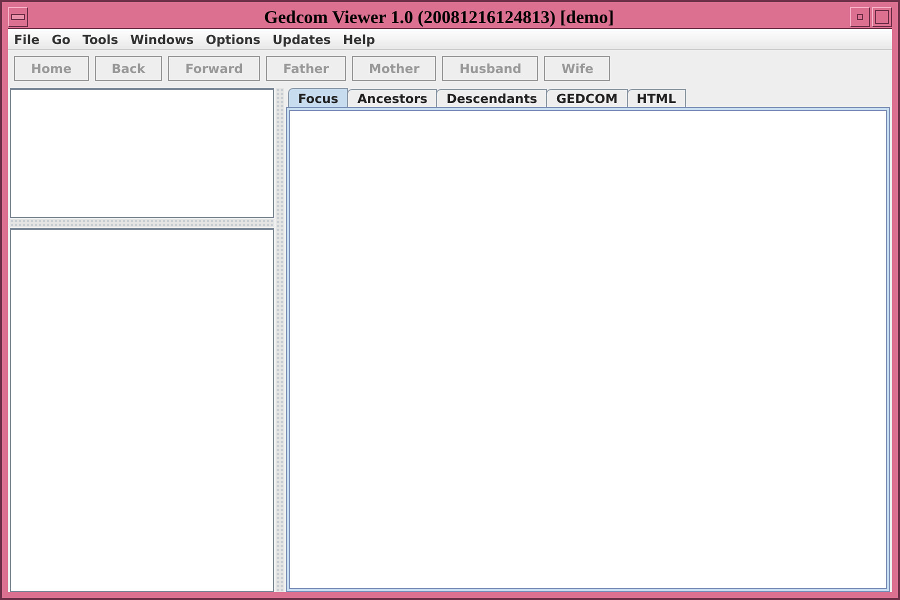  Describe the element at coordinates (860, 17) in the screenshot. I see `minimize-button` at that location.